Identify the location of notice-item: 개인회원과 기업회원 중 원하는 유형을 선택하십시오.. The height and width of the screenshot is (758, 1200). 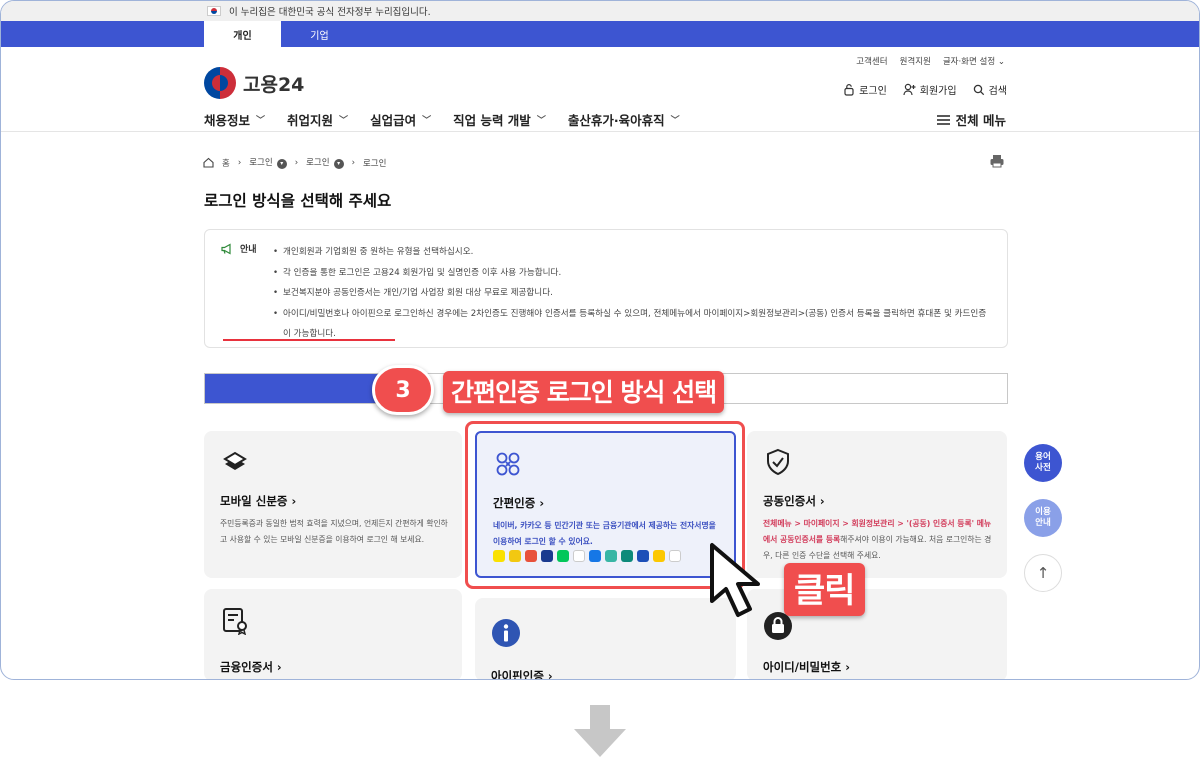
(633, 252).